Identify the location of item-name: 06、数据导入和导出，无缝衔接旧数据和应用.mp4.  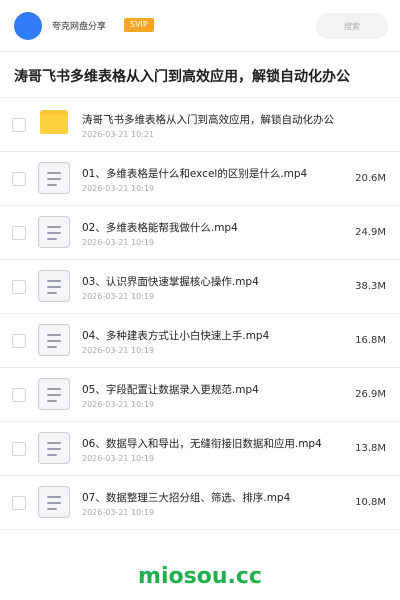
(202, 443).